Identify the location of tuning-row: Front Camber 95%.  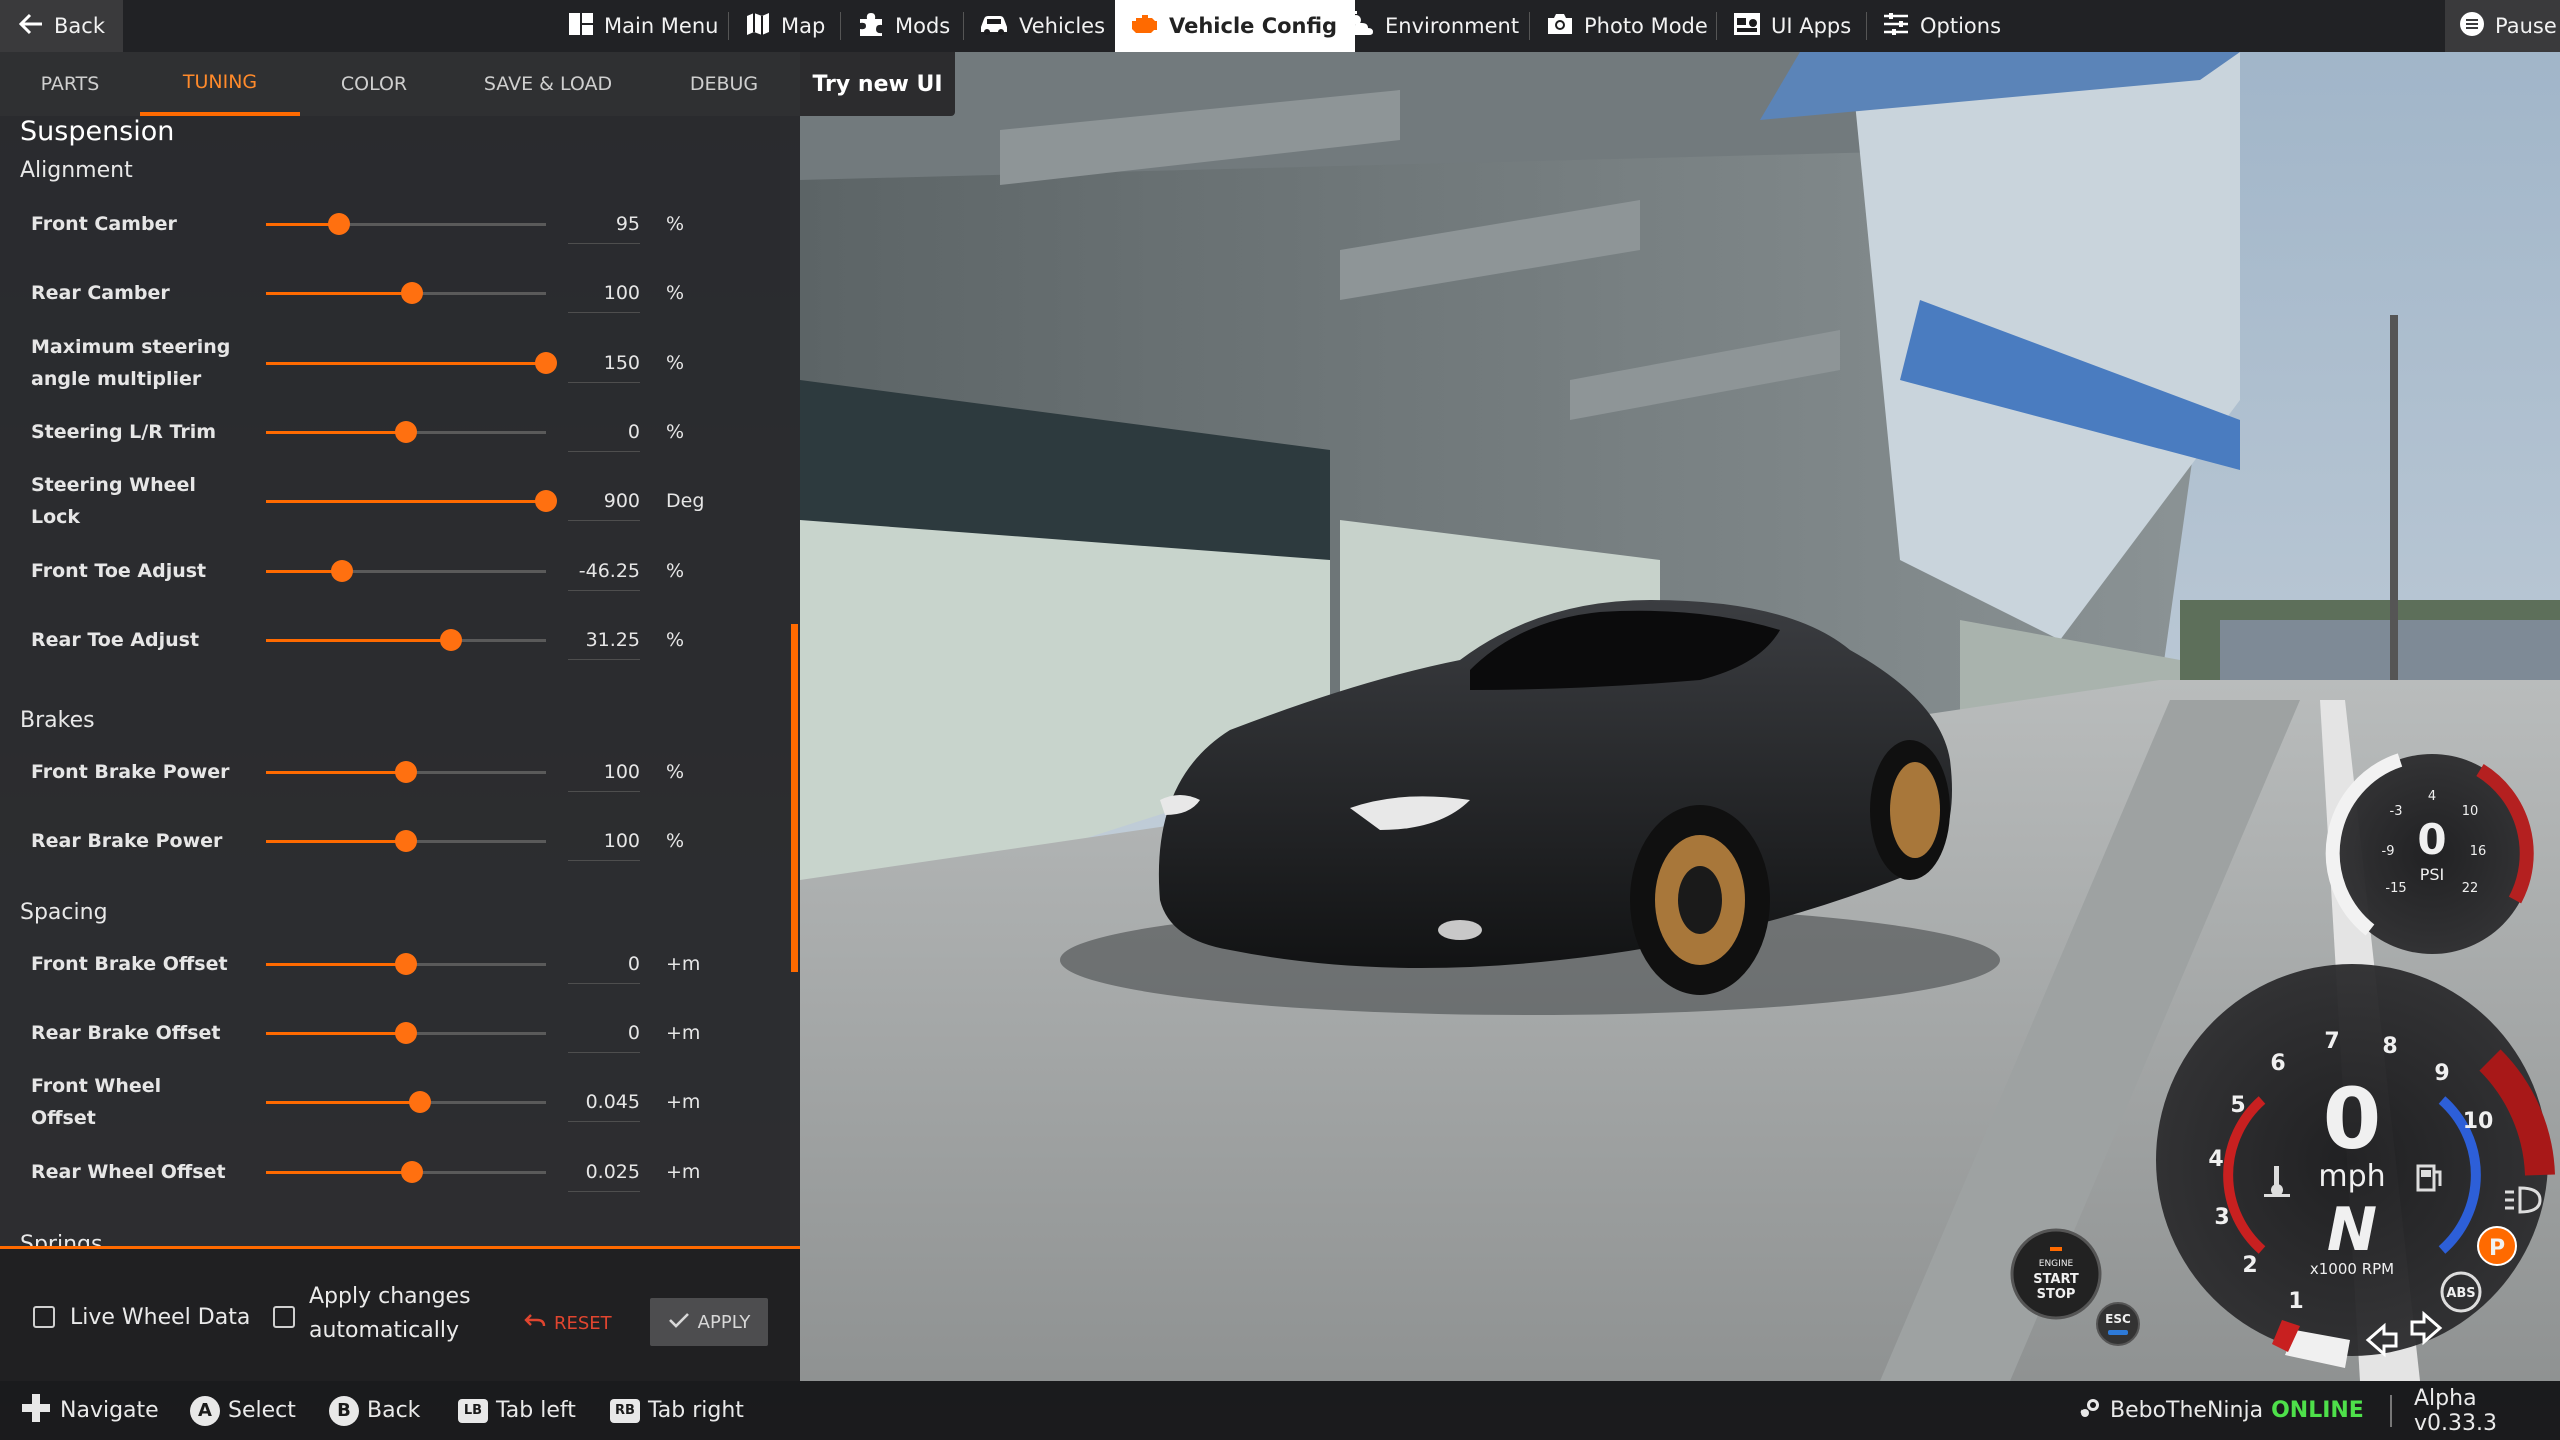
(395, 224).